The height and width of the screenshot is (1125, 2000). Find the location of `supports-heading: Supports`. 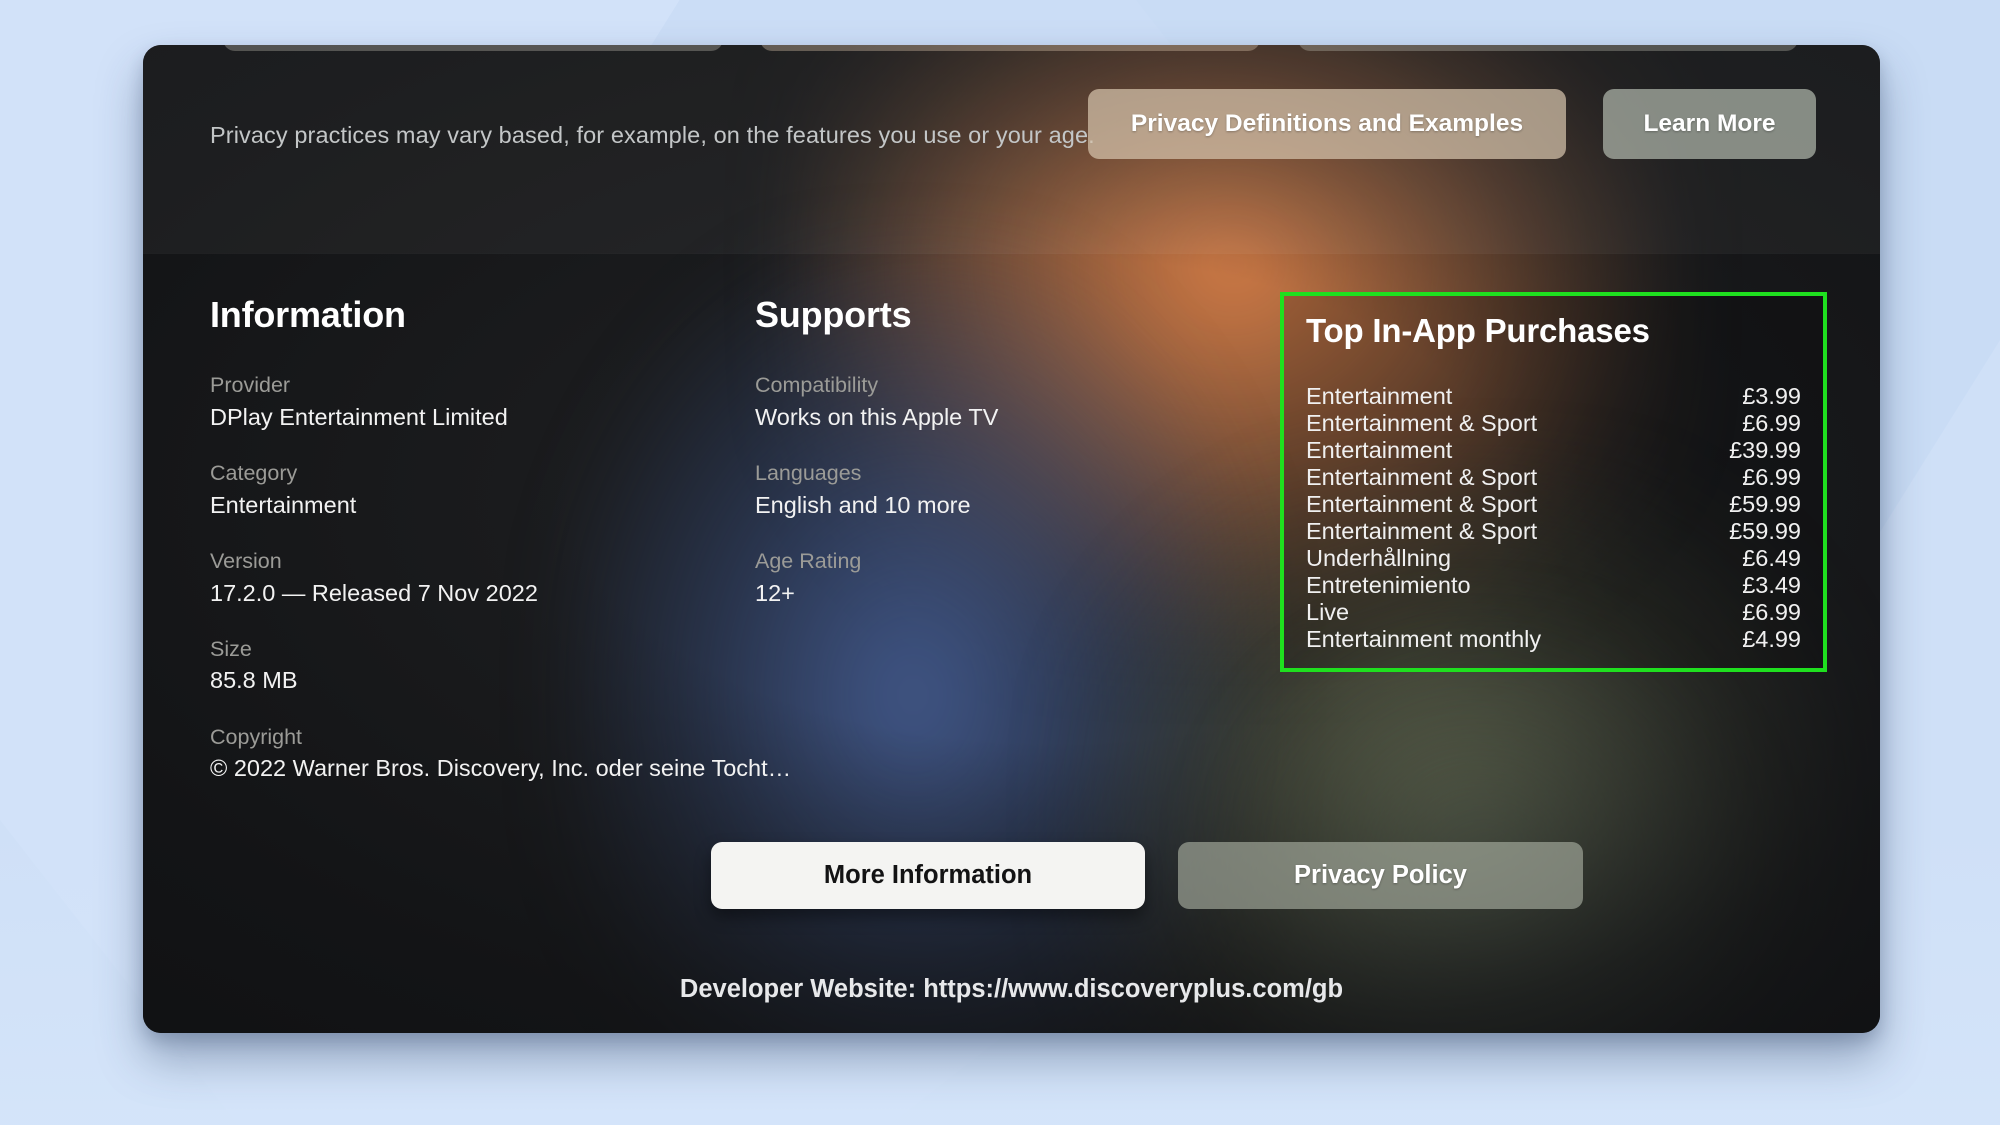

supports-heading: Supports is located at coordinates (833, 314).